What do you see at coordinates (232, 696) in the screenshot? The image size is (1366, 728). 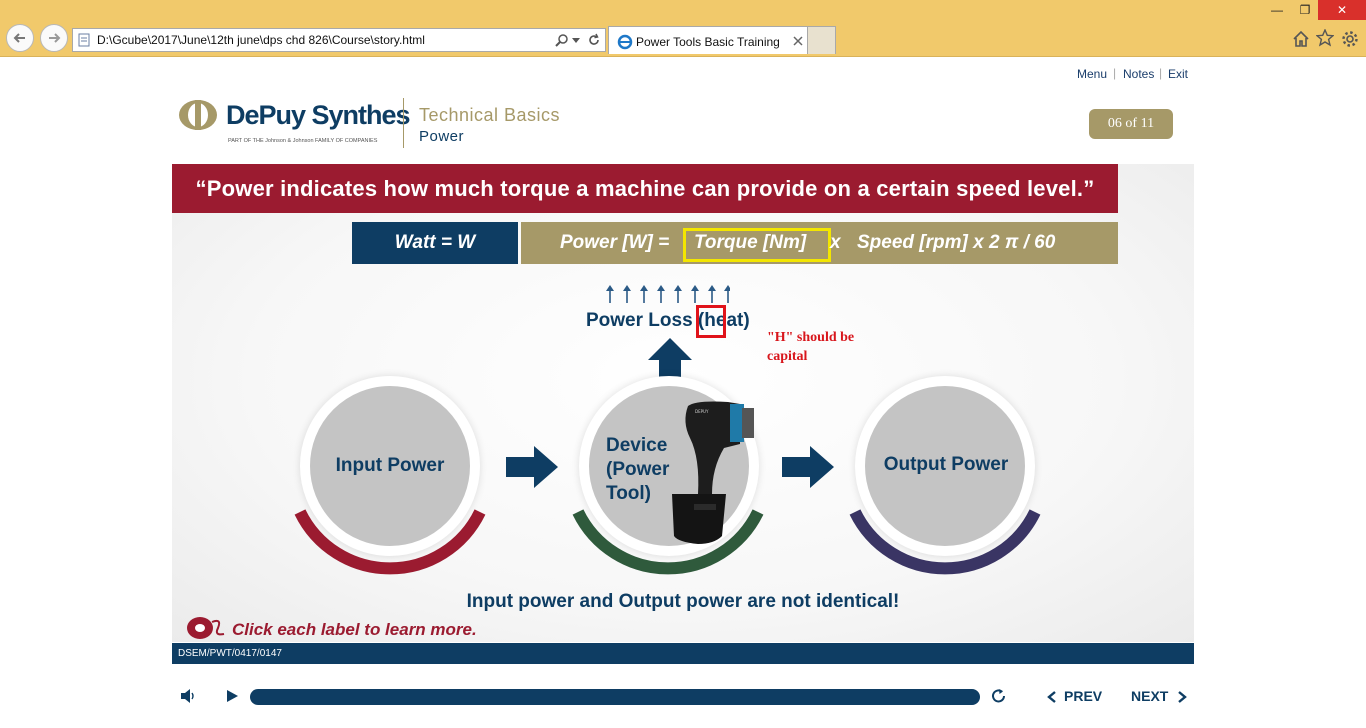 I see `play-icon` at bounding box center [232, 696].